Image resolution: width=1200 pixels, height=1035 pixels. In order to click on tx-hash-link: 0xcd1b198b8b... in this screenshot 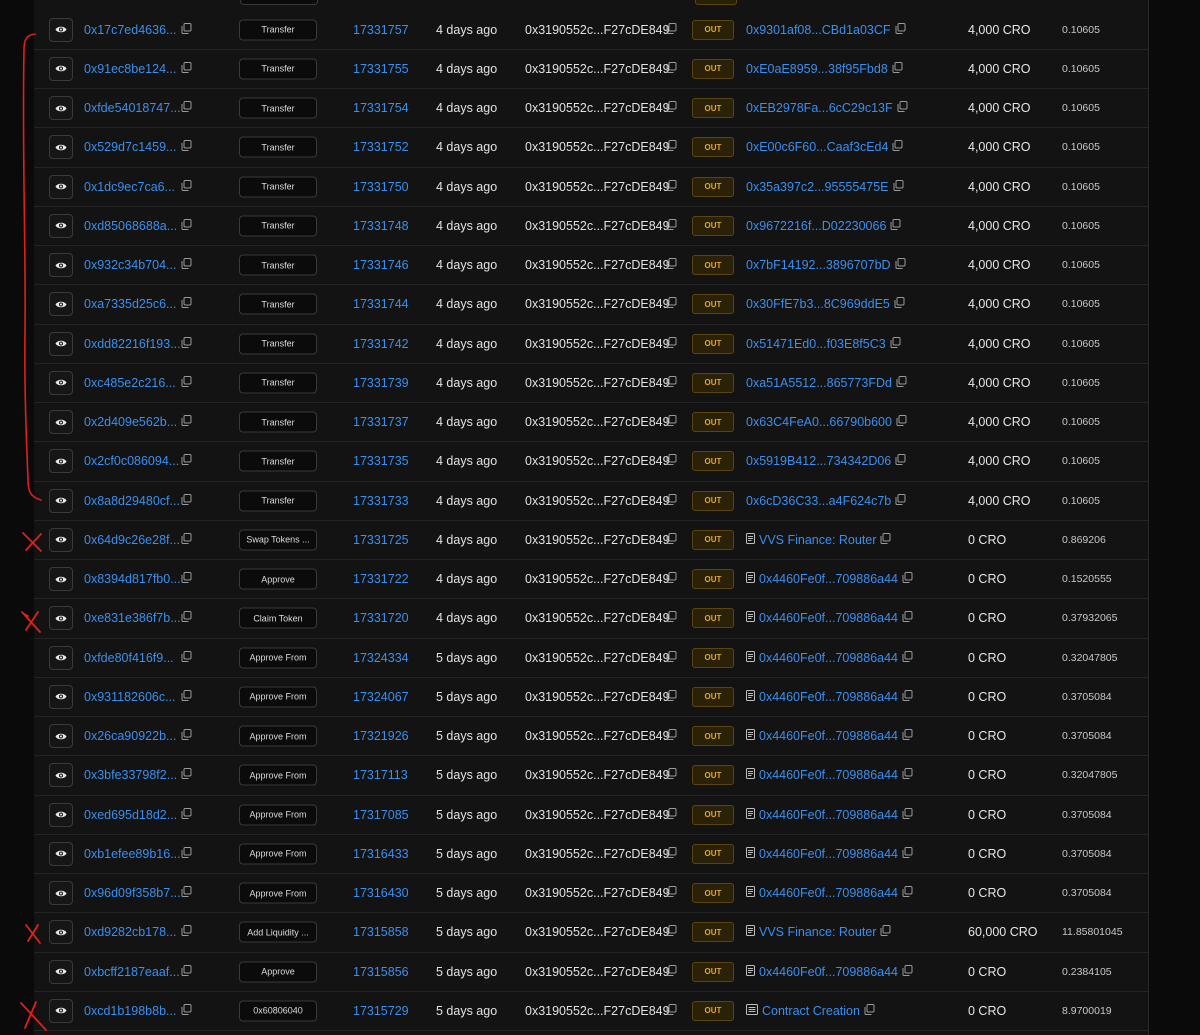, I will do `click(130, 1011)`.